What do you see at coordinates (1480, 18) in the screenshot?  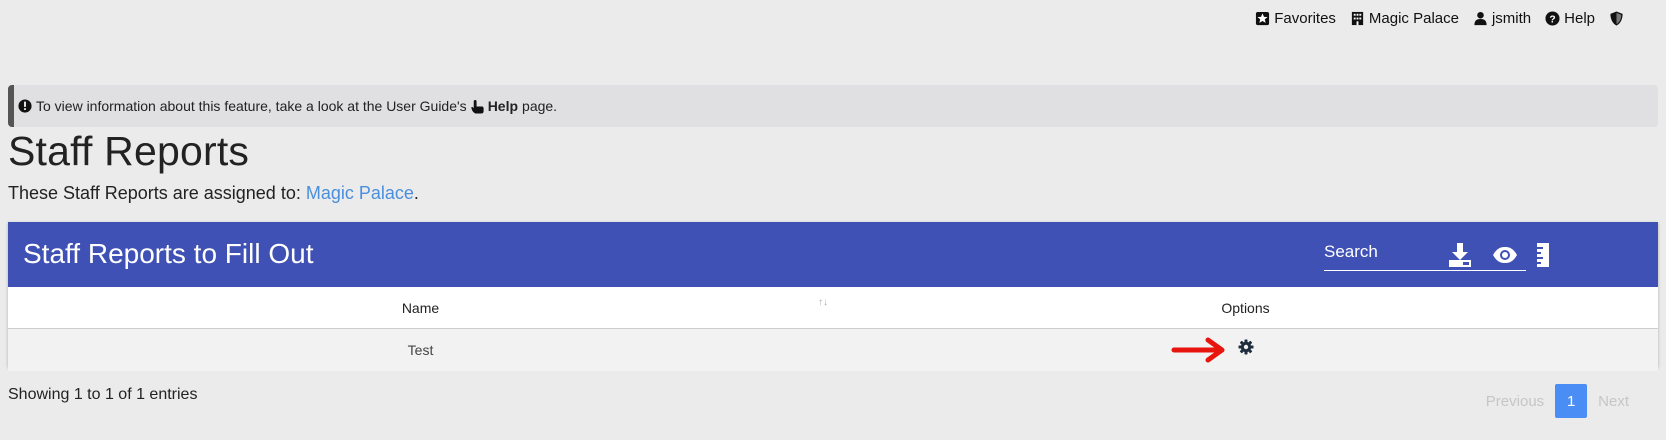 I see `user-icon` at bounding box center [1480, 18].